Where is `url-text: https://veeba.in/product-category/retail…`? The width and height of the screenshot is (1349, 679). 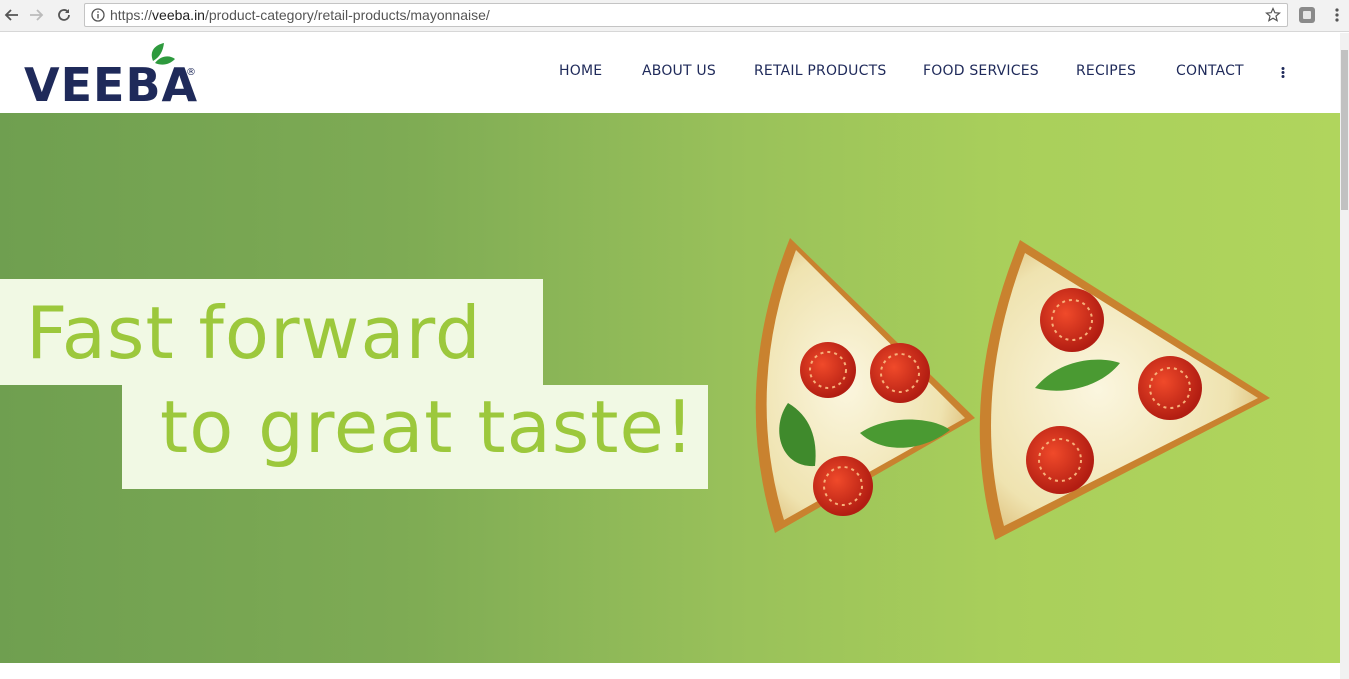 url-text: https://veeba.in/product-category/retail… is located at coordinates (300, 15).